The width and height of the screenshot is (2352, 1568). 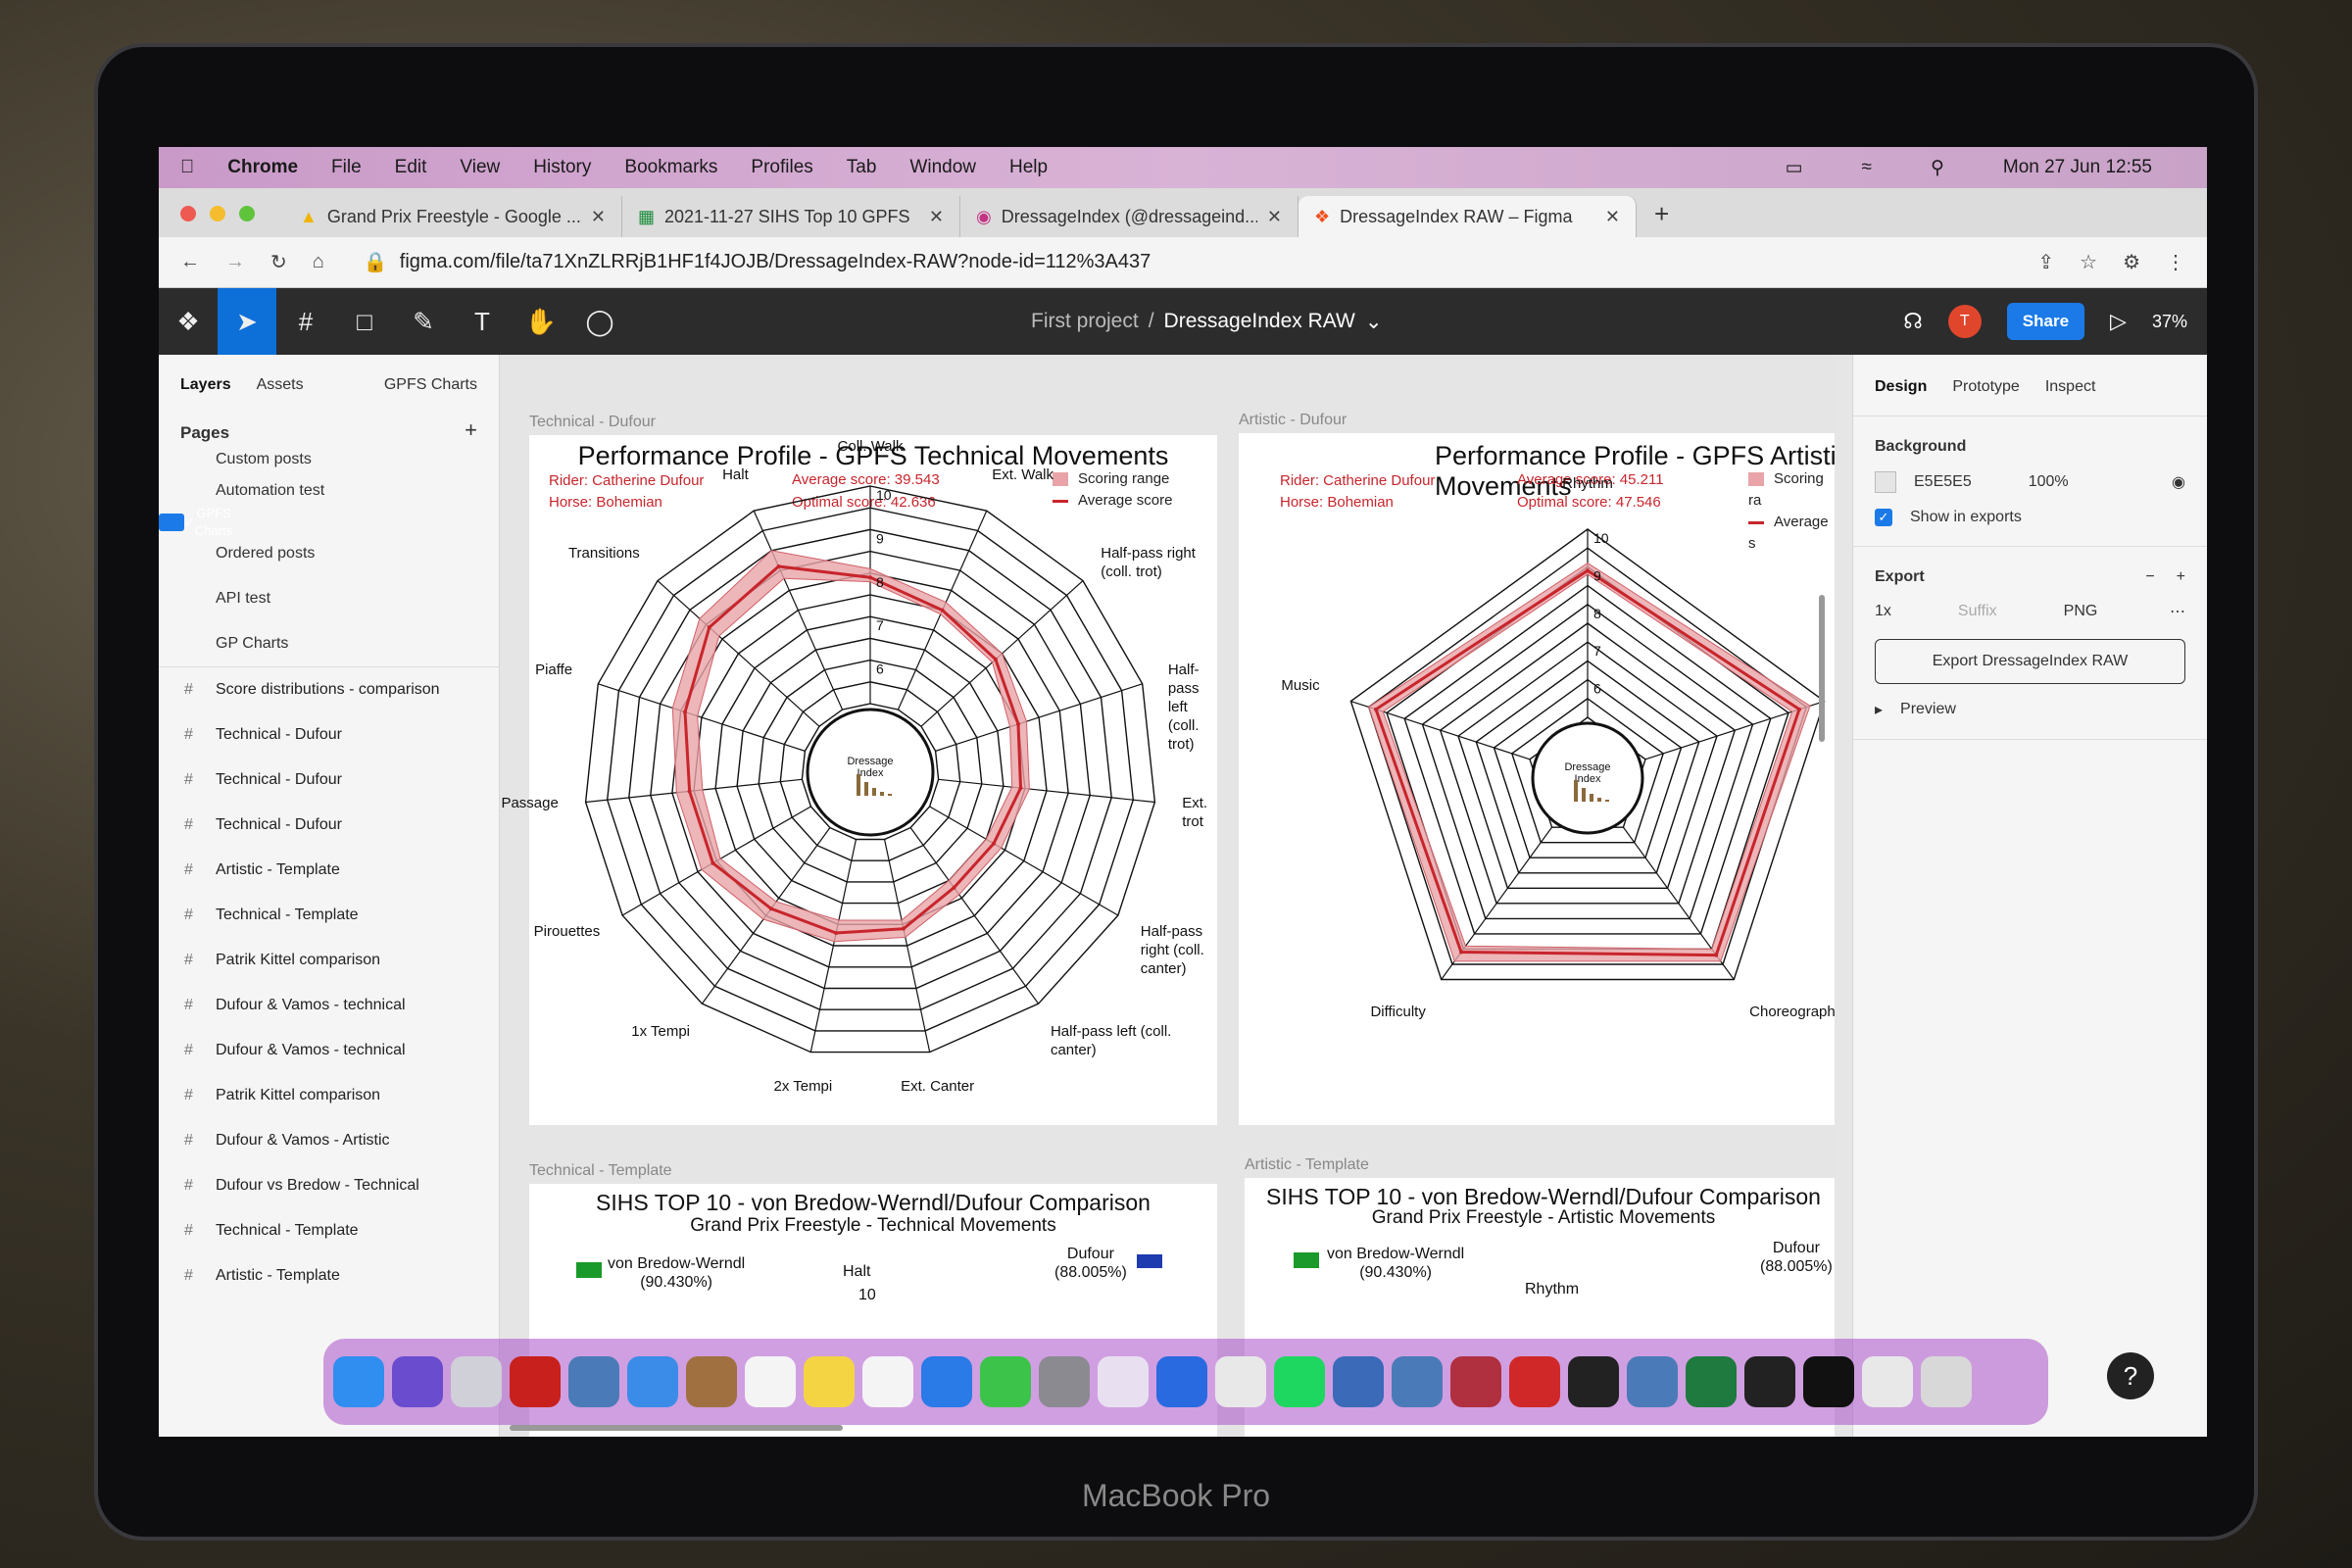 I want to click on back-icon: ←, so click(x=190, y=262).